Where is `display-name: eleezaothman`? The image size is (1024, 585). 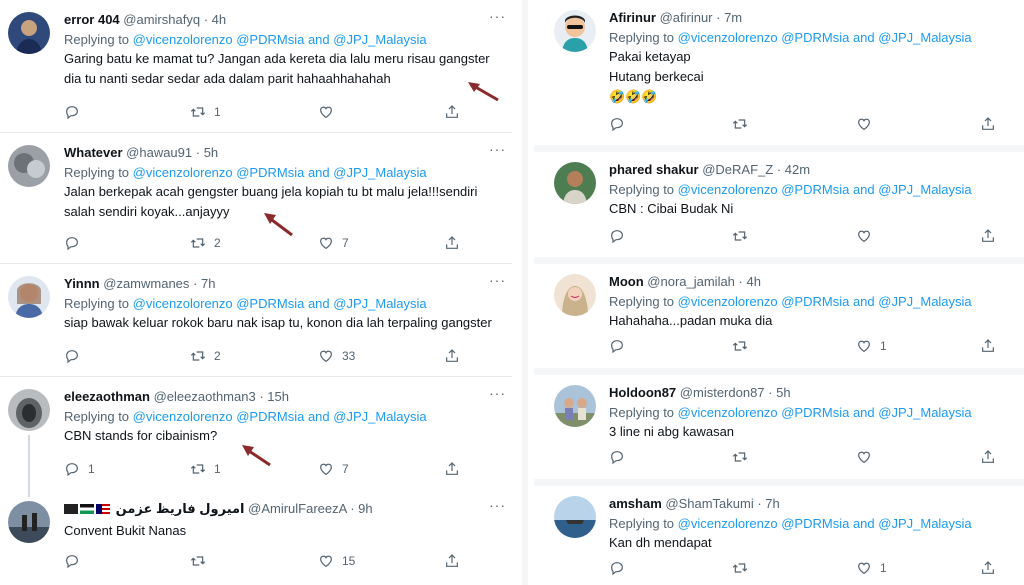 display-name: eleezaothman is located at coordinates (107, 396).